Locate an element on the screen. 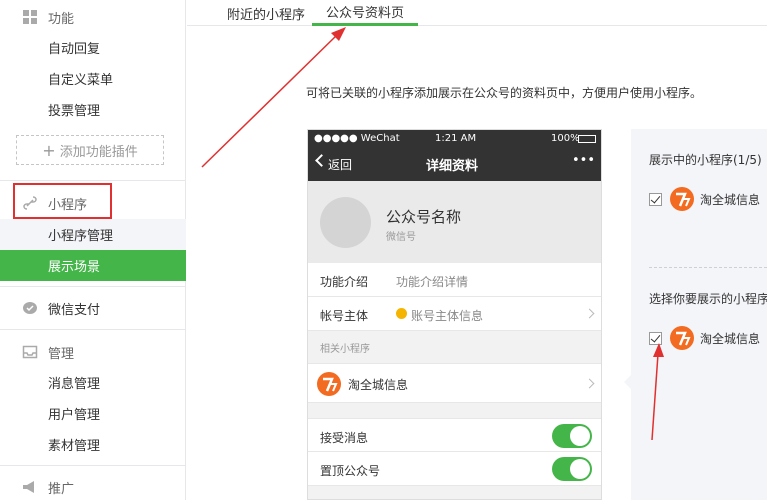  arrow-to-checkbox is located at coordinates (657, 392).